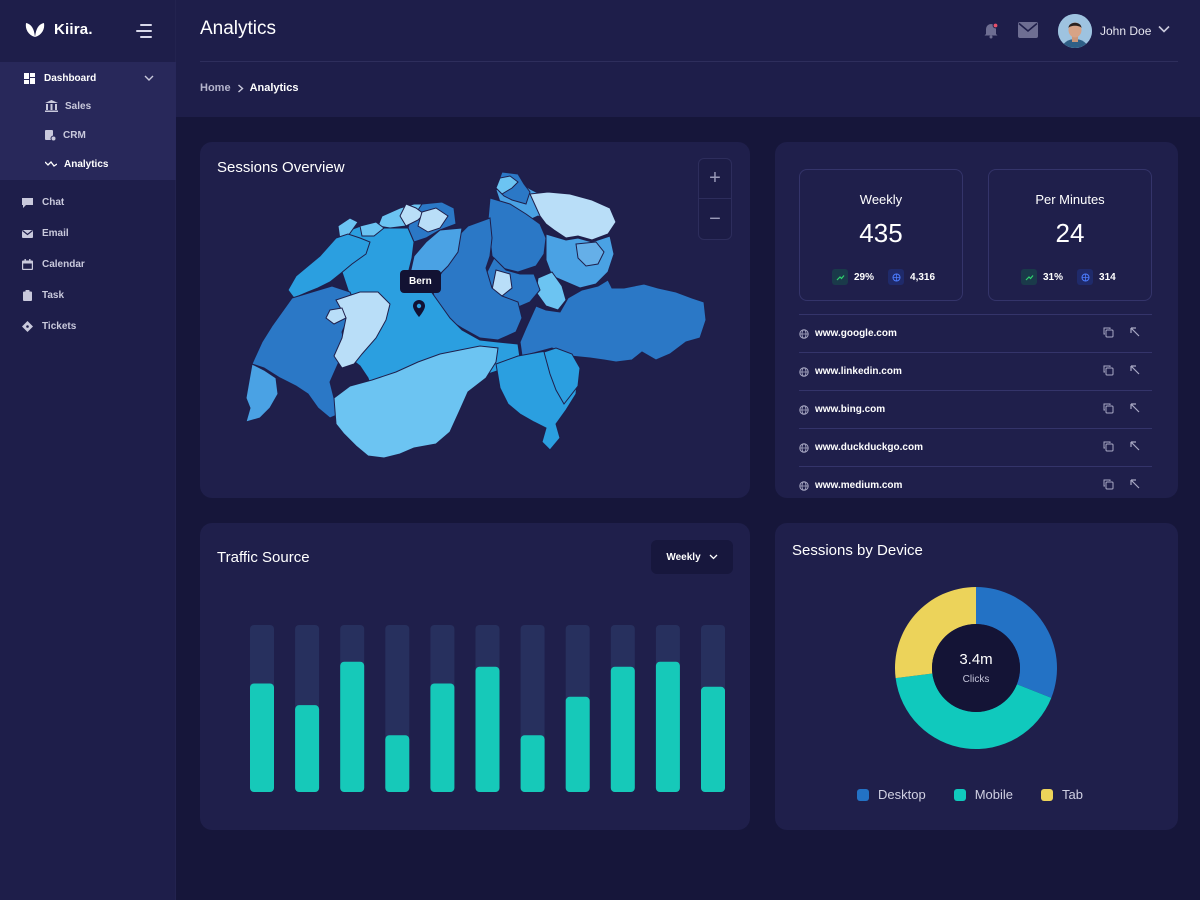 This screenshot has width=1200, height=900. I want to click on device-donut-chart, so click(976, 668).